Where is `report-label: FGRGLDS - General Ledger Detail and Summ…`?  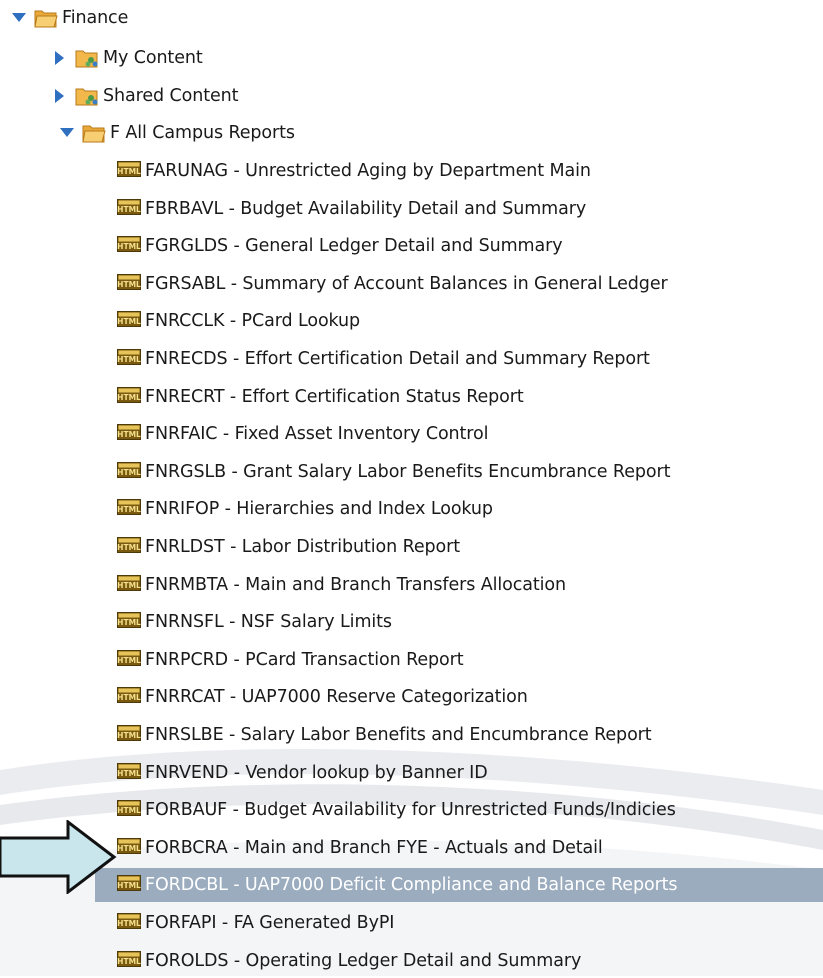
report-label: FGRGLDS - General Ledger Detail and Summ… is located at coordinates (354, 246).